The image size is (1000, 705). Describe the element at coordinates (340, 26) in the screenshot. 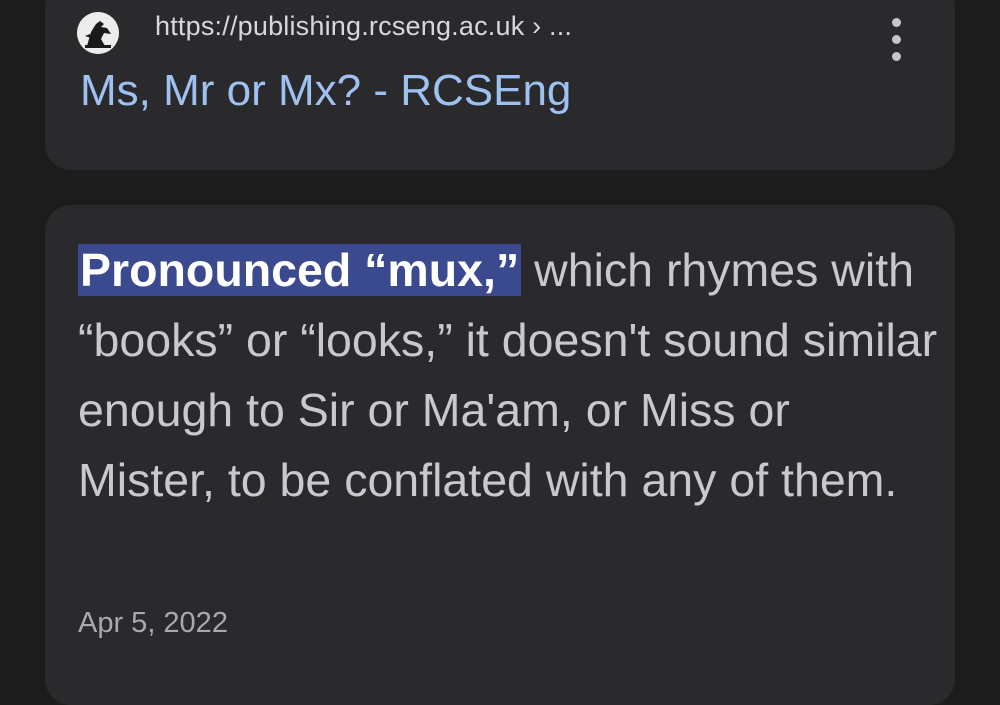

I see `url-text: https://publishing.rcseng.ac.uk` at that location.